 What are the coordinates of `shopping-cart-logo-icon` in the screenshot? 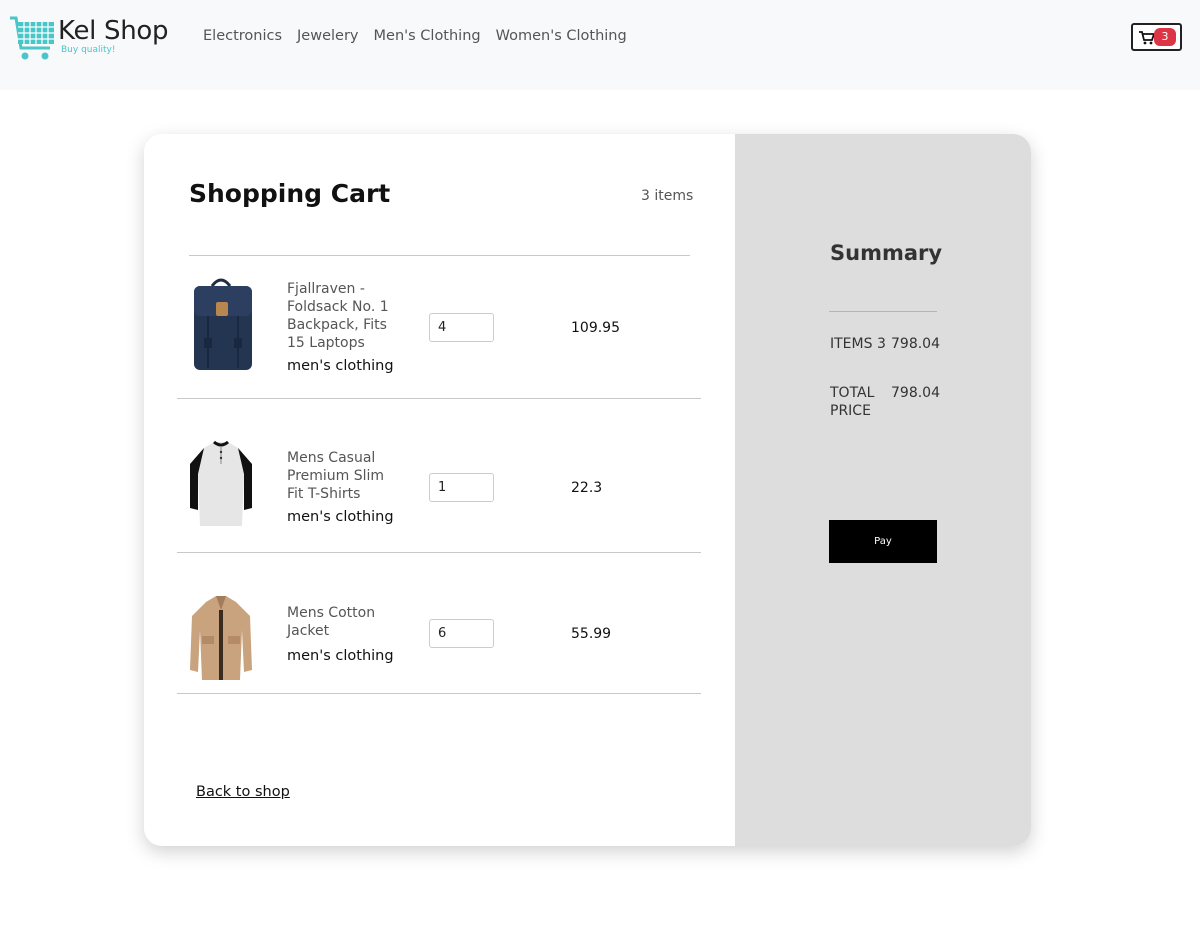 It's located at (32, 38).